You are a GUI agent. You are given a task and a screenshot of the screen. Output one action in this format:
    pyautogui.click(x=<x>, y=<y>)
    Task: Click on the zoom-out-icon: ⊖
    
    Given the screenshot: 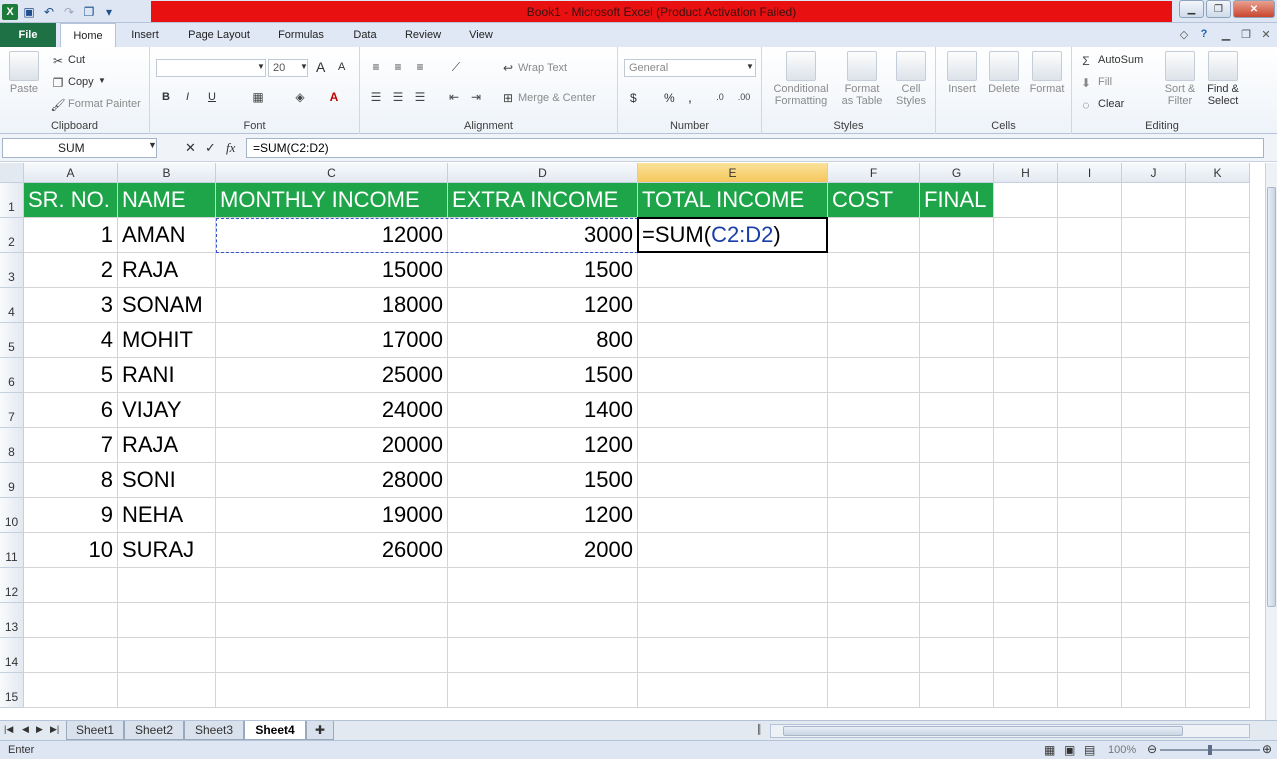 What is the action you would take?
    pyautogui.click(x=1152, y=749)
    